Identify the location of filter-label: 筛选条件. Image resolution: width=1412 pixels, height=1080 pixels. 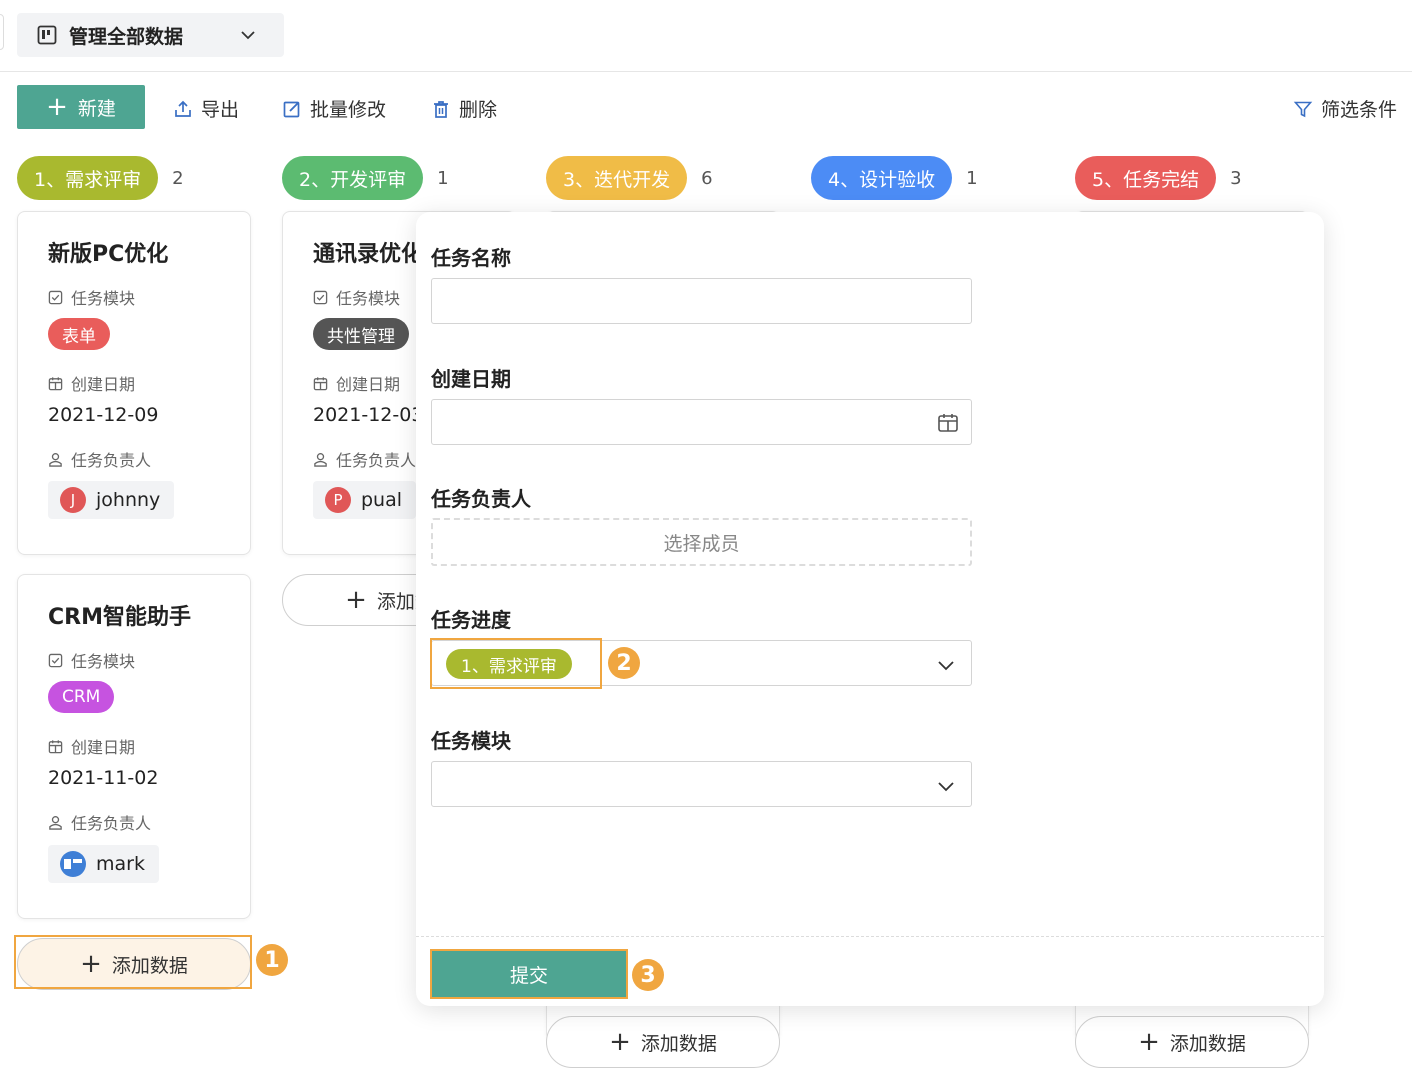
(1359, 110).